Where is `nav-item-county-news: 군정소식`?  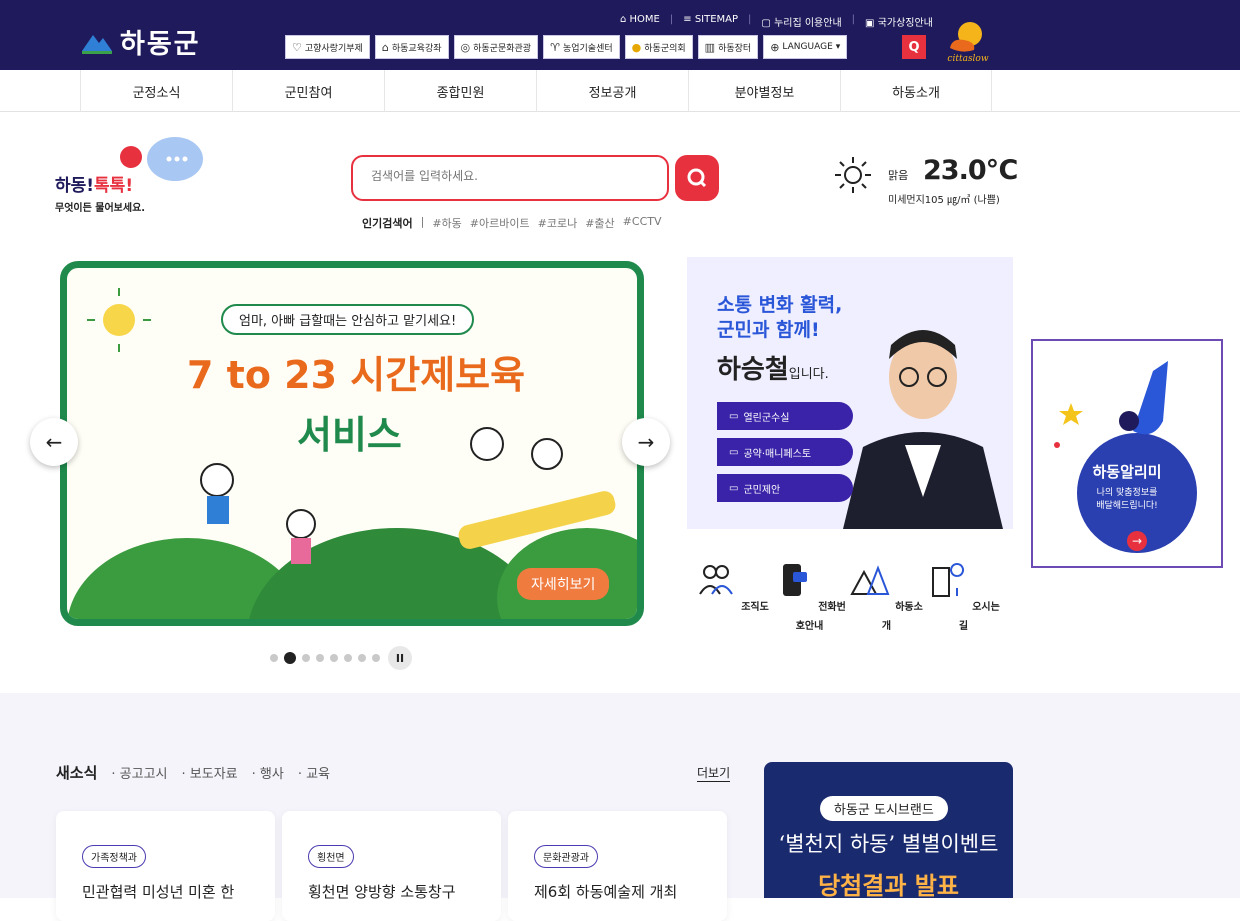 nav-item-county-news: 군정소식 is located at coordinates (156, 91).